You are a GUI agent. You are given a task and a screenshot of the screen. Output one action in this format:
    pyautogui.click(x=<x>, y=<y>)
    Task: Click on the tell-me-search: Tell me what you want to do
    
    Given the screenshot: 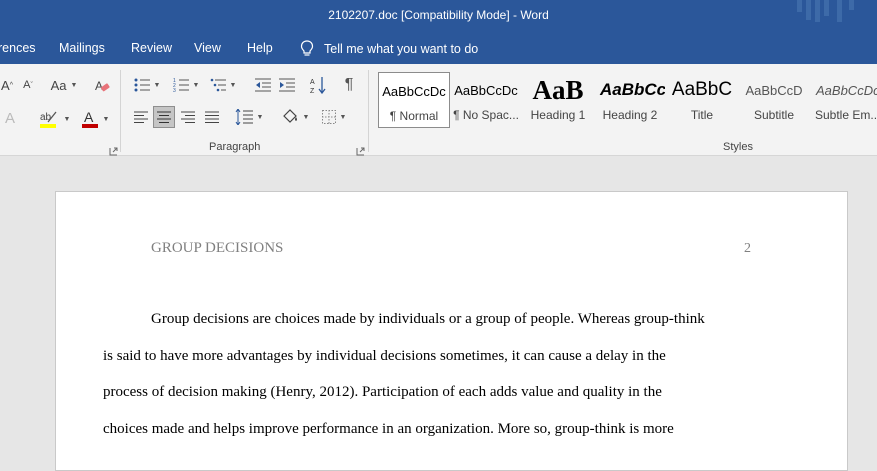 What is the action you would take?
    pyautogui.click(x=389, y=48)
    